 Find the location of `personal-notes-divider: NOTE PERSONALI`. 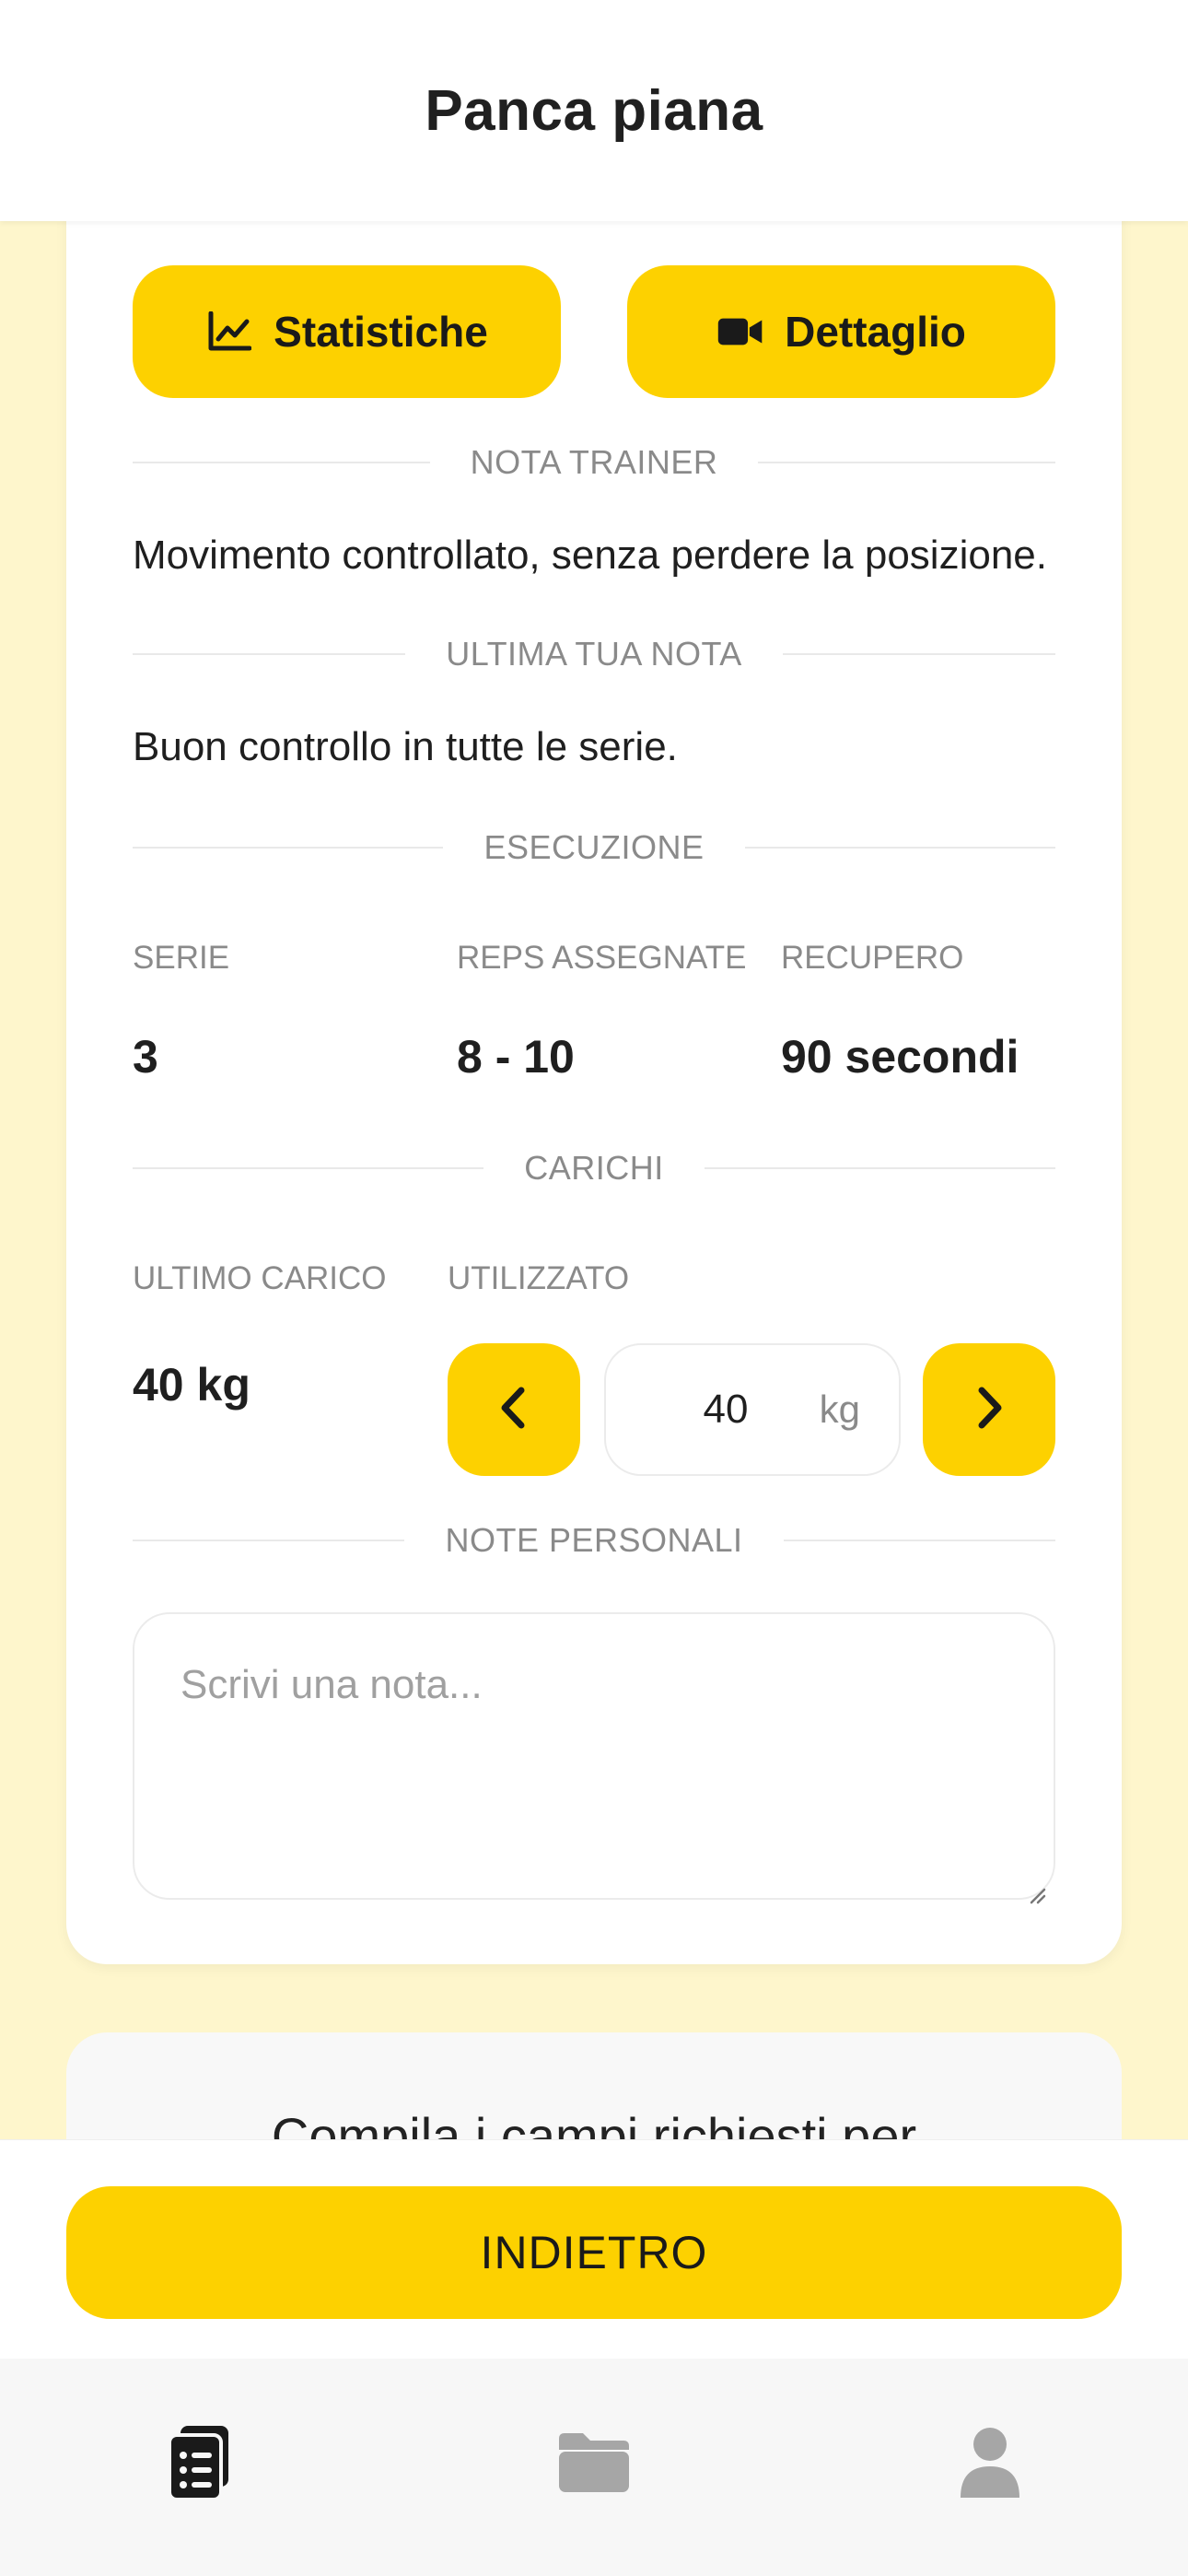

personal-notes-divider: NOTE PERSONALI is located at coordinates (594, 1540).